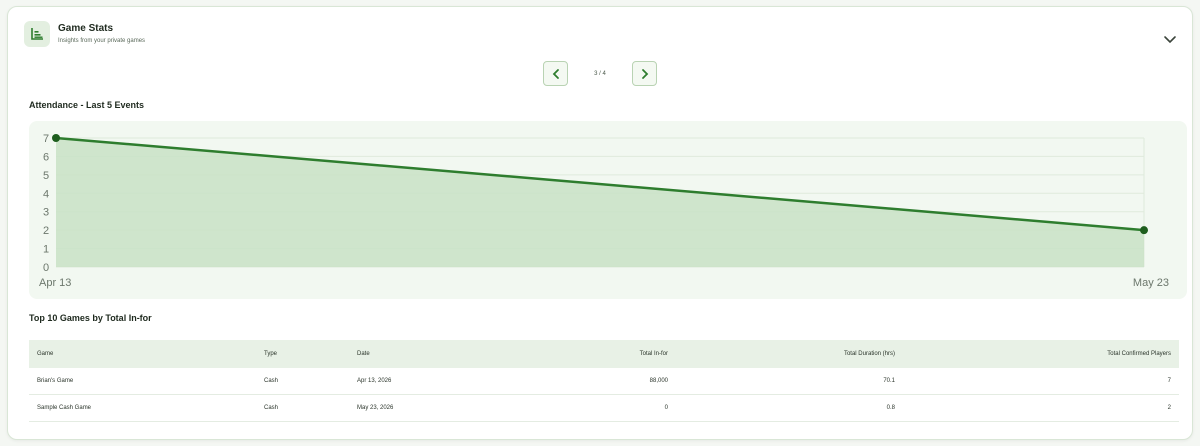 The height and width of the screenshot is (446, 1200). What do you see at coordinates (46, 250) in the screenshot?
I see `y-tick-label: 1` at bounding box center [46, 250].